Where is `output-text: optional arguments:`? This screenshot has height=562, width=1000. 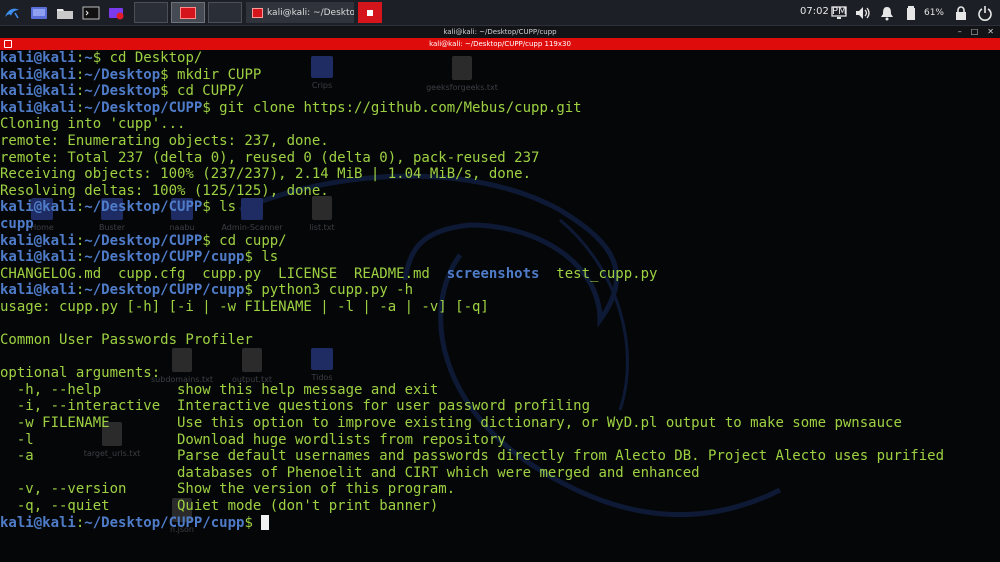
output-text: optional arguments: is located at coordinates (80, 373).